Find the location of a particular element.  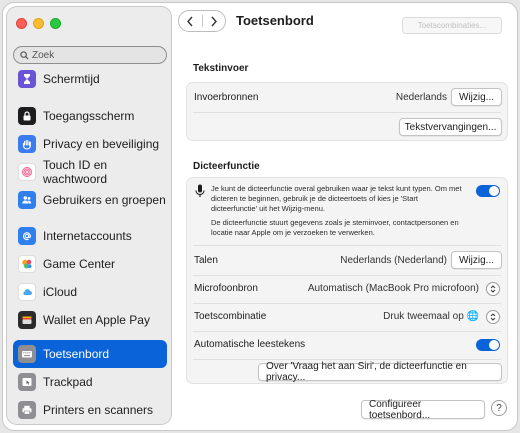

section-title-tekstinvoer: Tekstinvoer is located at coordinates (221, 68).